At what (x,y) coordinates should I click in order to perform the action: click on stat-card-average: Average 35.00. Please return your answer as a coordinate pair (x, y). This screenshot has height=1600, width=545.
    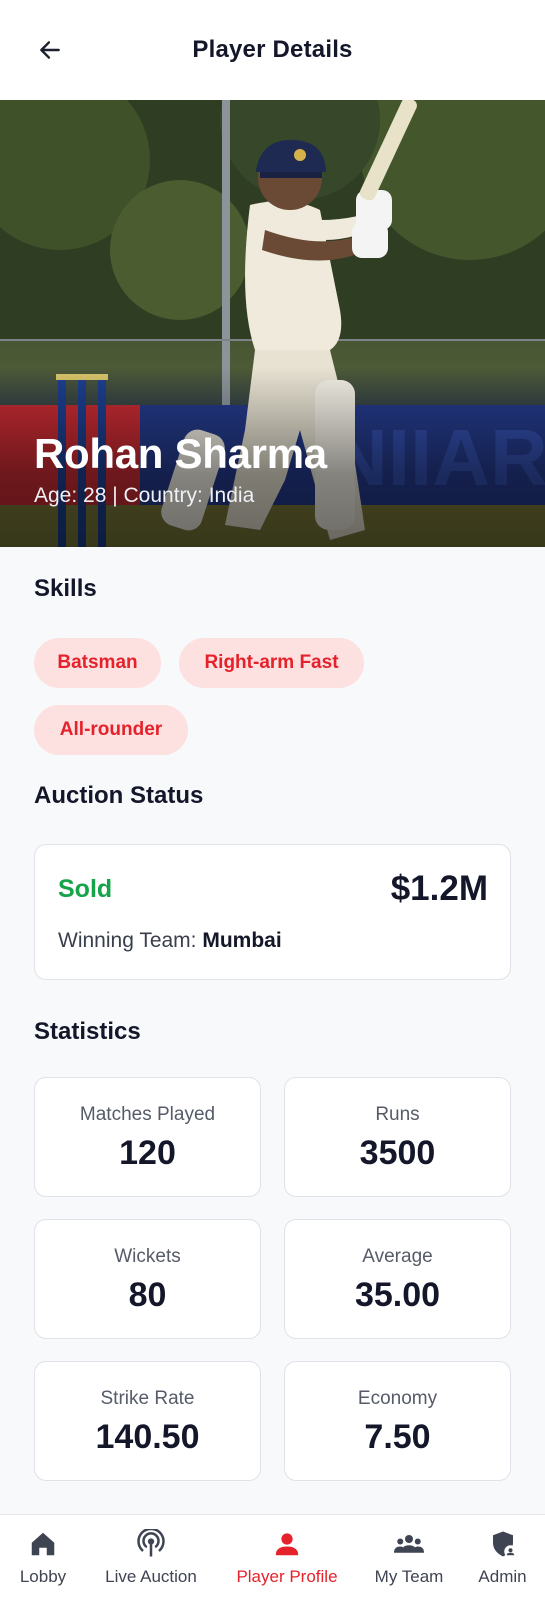
    Looking at the image, I should click on (397, 1279).